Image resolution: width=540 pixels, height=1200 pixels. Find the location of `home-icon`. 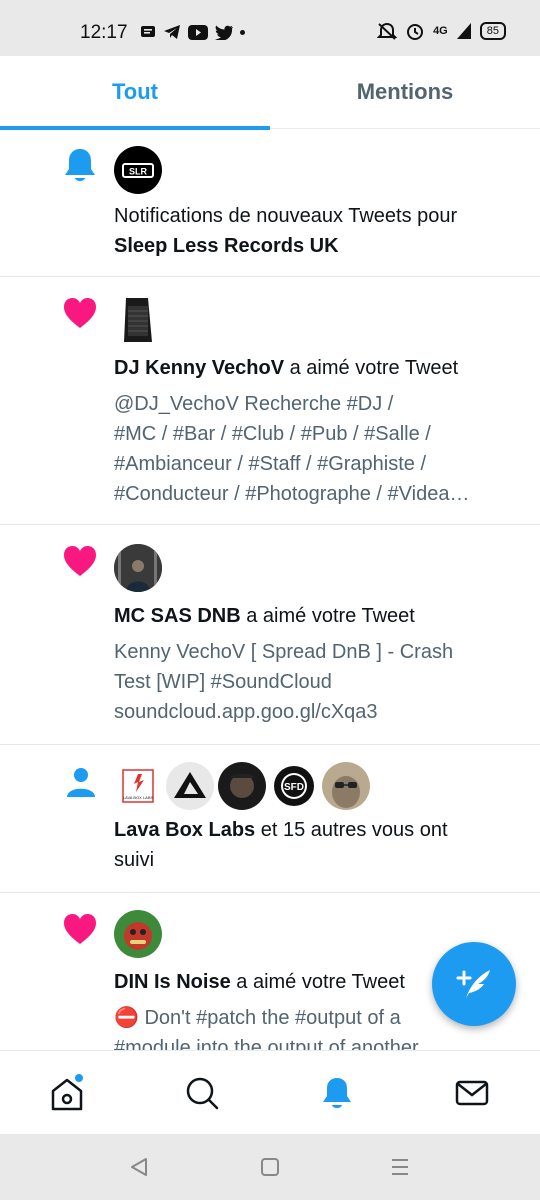

home-icon is located at coordinates (67, 1092).